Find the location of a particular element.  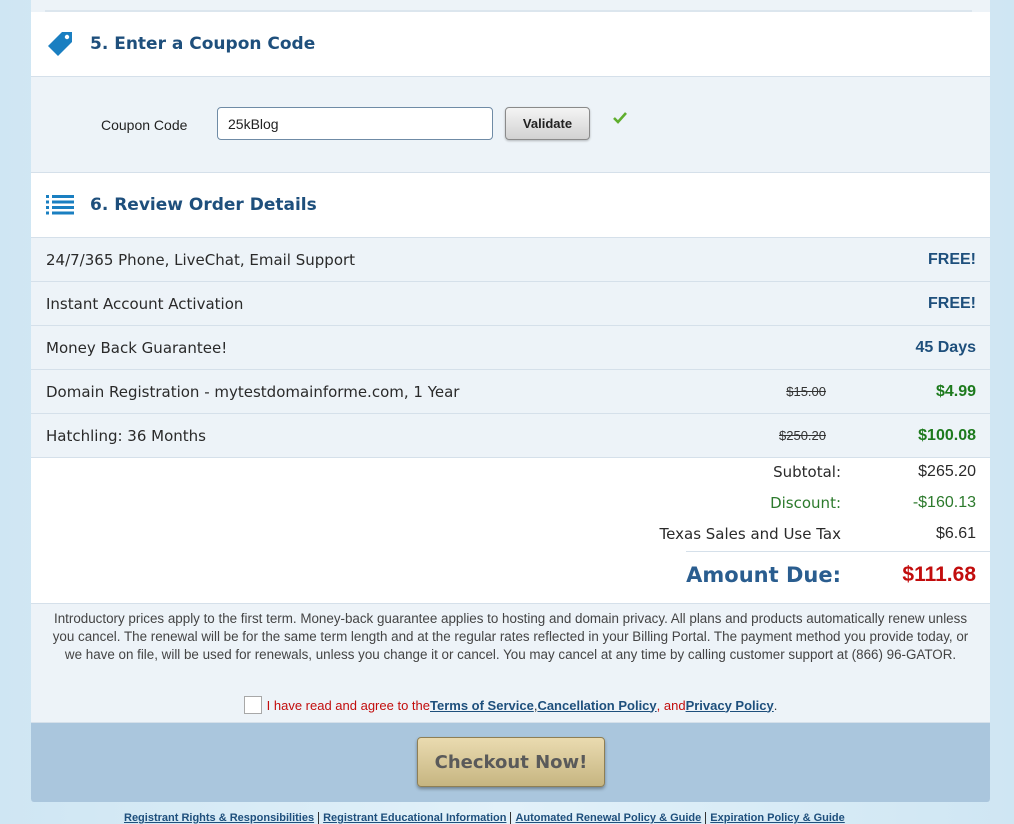

tag-icon is located at coordinates (60, 44).